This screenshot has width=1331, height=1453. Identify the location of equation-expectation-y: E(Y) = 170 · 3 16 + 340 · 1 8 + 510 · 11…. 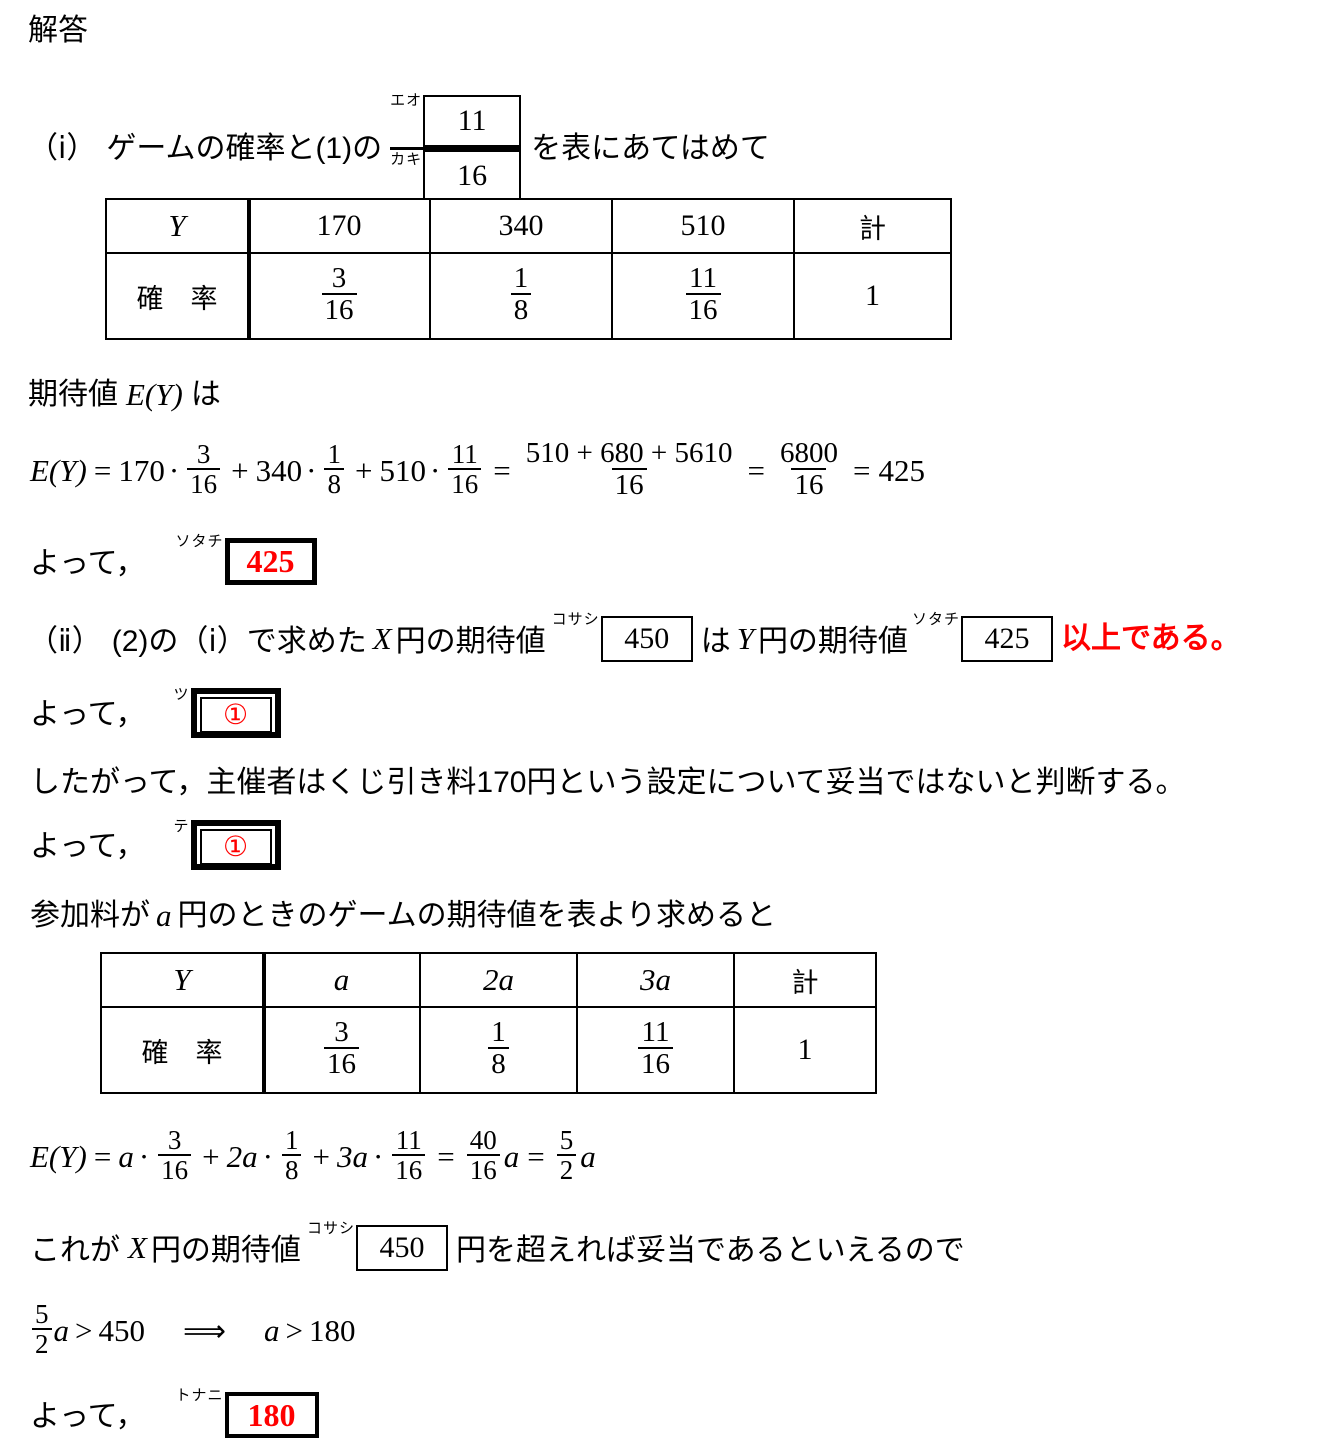
(477, 470).